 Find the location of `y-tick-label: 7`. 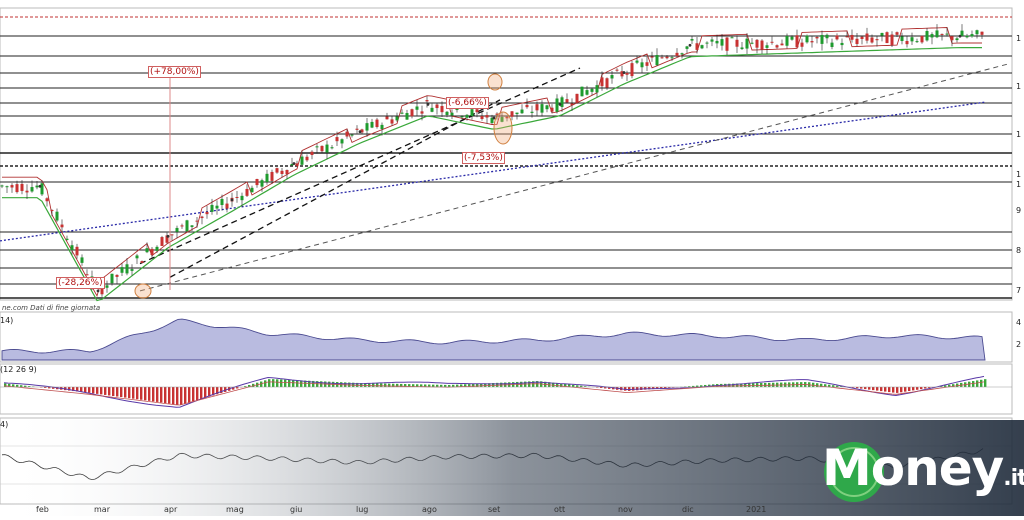

y-tick-label: 7 is located at coordinates (1018, 290).